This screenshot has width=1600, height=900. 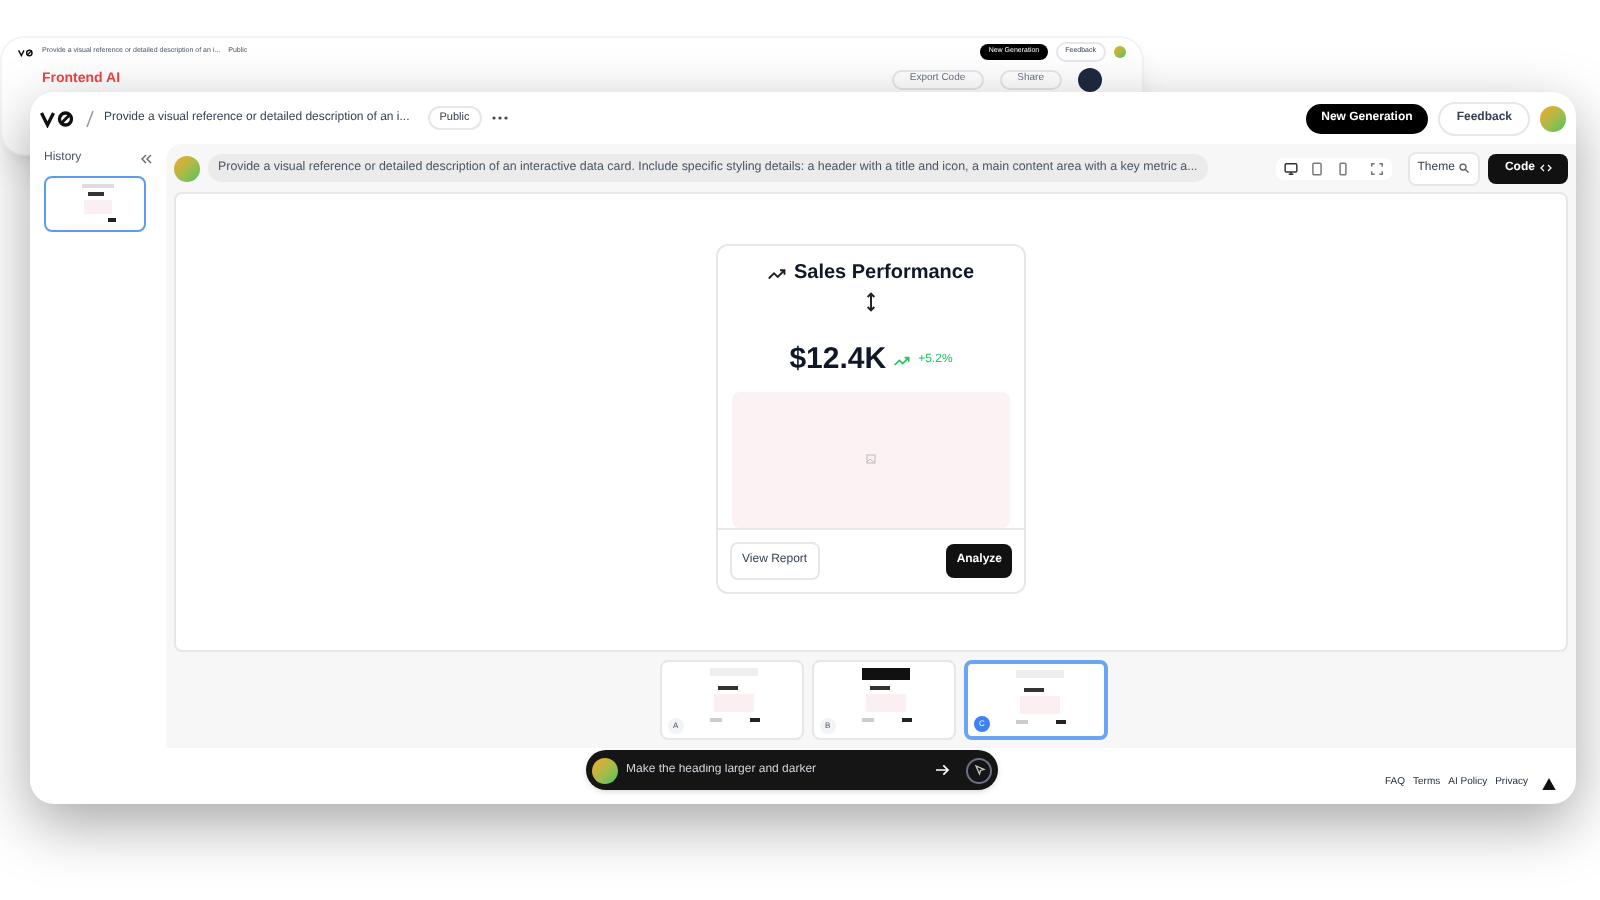 What do you see at coordinates (146, 159) in the screenshot?
I see `collapse-icon` at bounding box center [146, 159].